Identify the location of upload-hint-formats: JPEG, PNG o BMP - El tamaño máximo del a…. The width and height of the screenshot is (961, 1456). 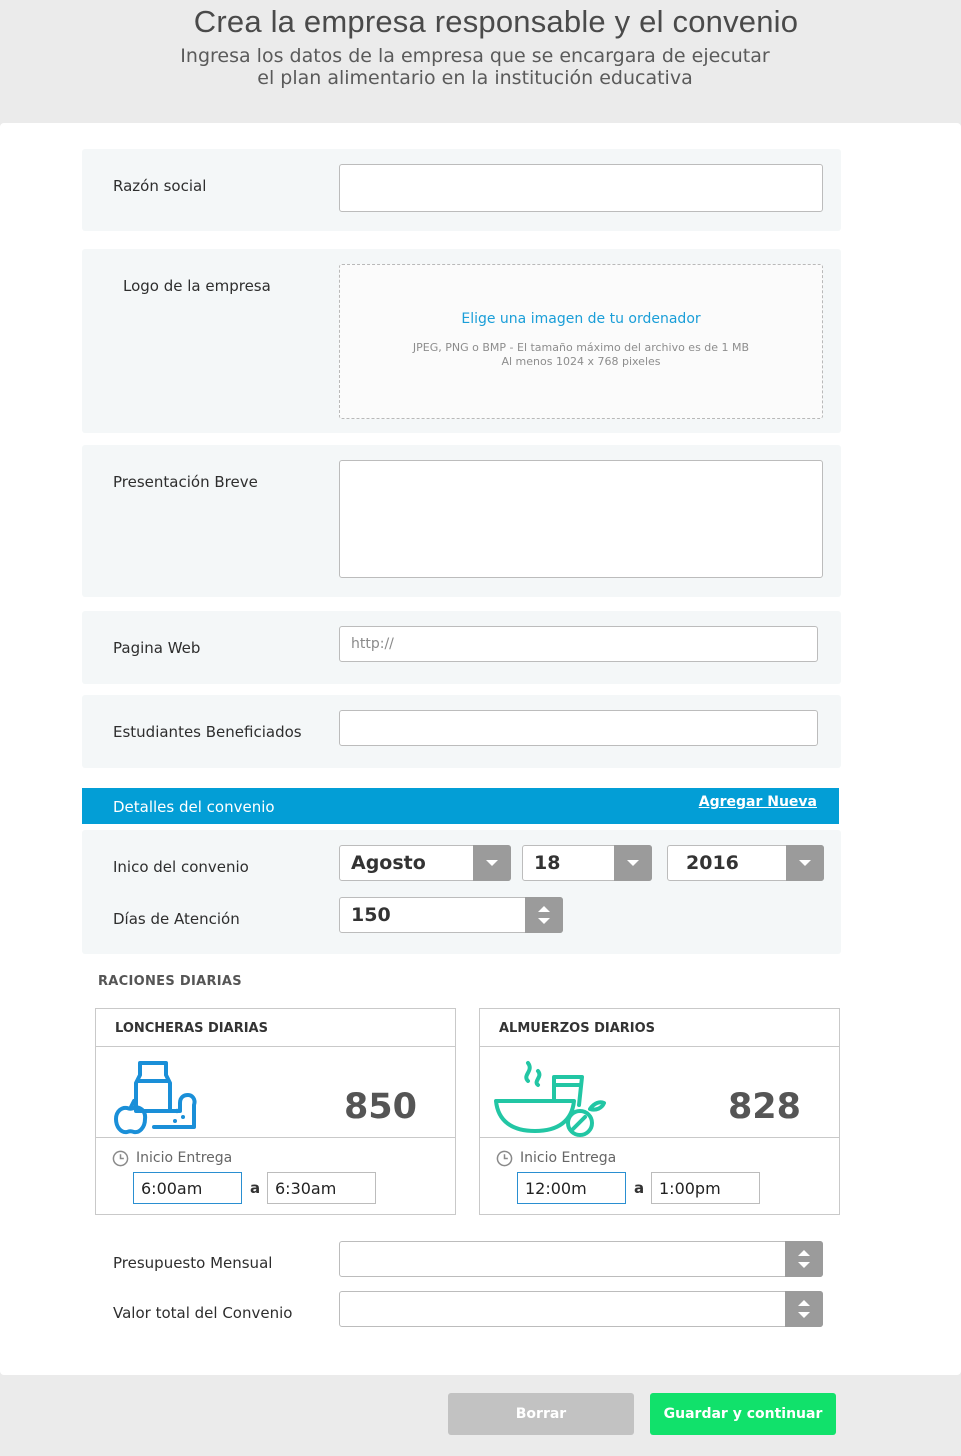
(581, 347).